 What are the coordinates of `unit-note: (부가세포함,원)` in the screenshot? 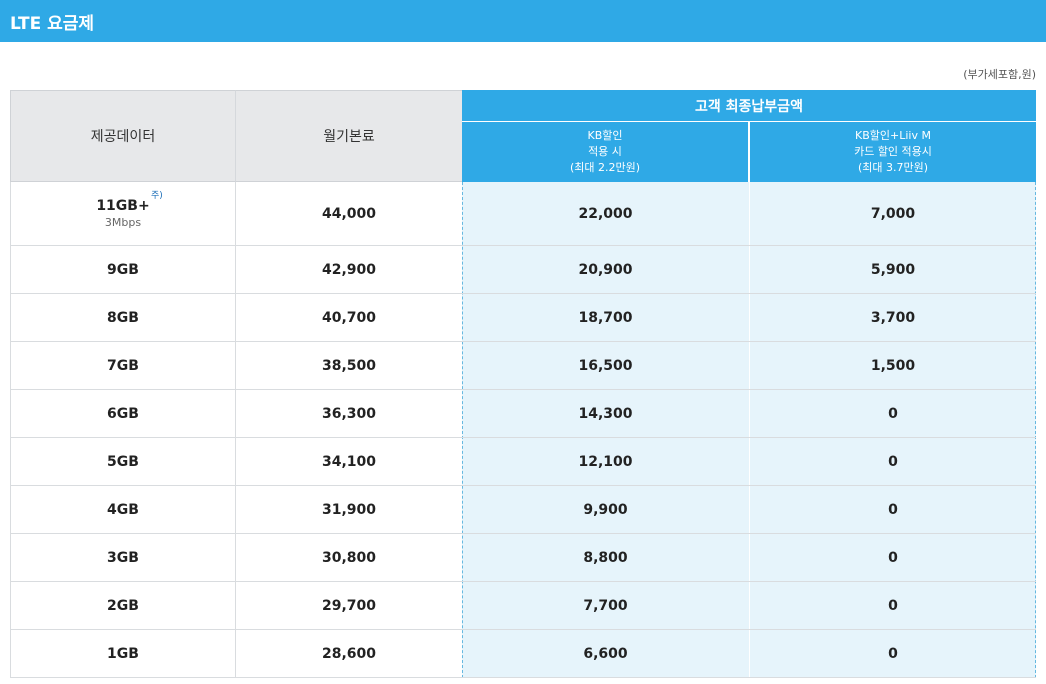 It's located at (999, 74).